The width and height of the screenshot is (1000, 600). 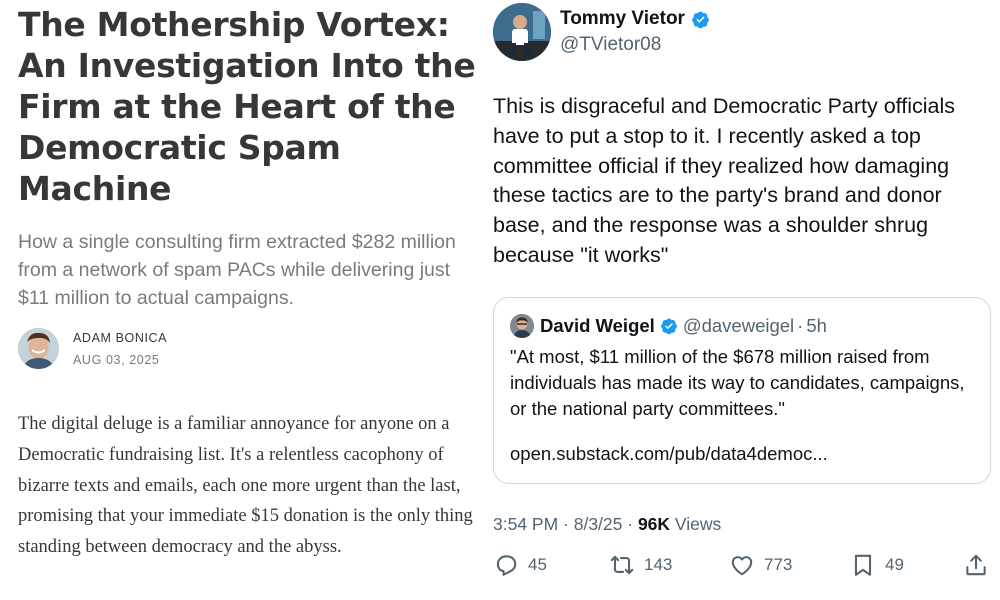 I want to click on quote-author-handle: @daveweigel, so click(x=738, y=326).